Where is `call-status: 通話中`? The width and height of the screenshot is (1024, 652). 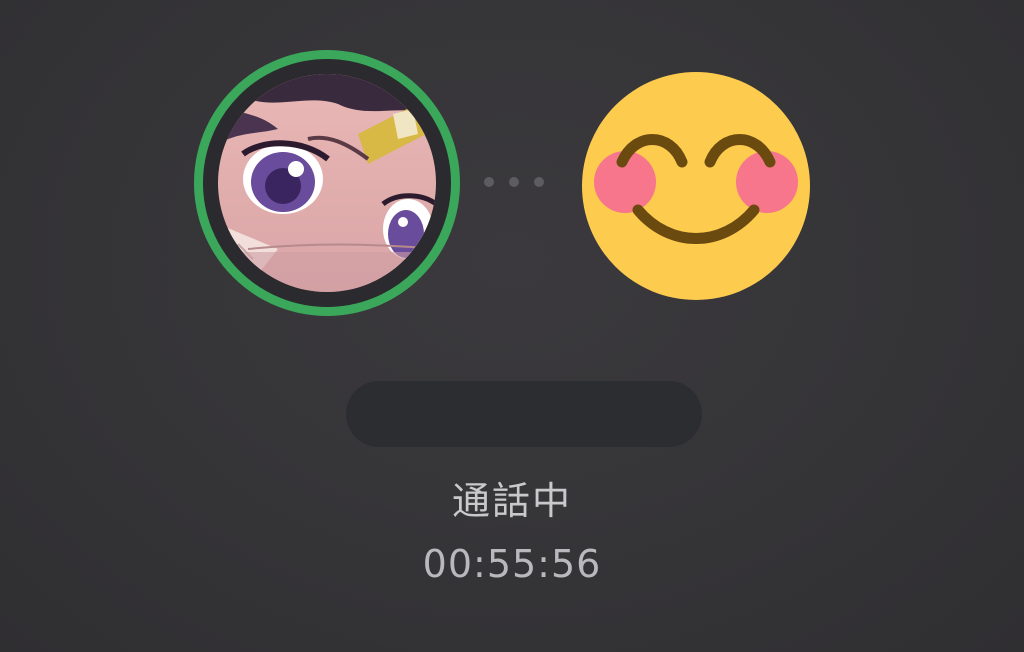 call-status: 通話中 is located at coordinates (511, 501).